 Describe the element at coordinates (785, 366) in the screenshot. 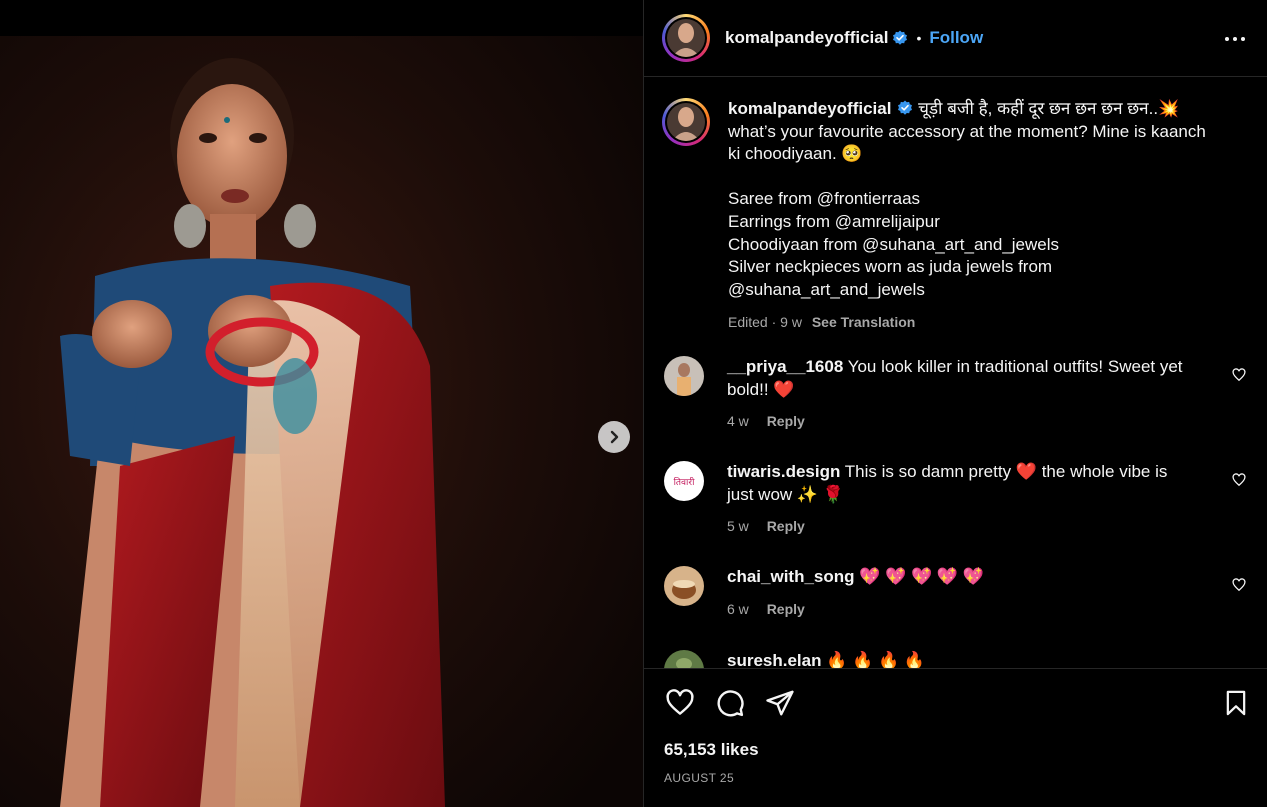

I see `commenter-username: __priya__1608` at that location.